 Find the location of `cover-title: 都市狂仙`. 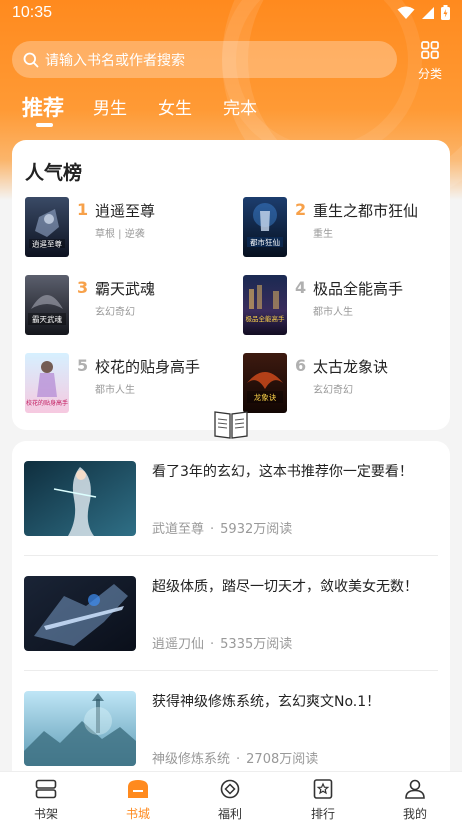

cover-title: 都市狂仙 is located at coordinates (265, 242).